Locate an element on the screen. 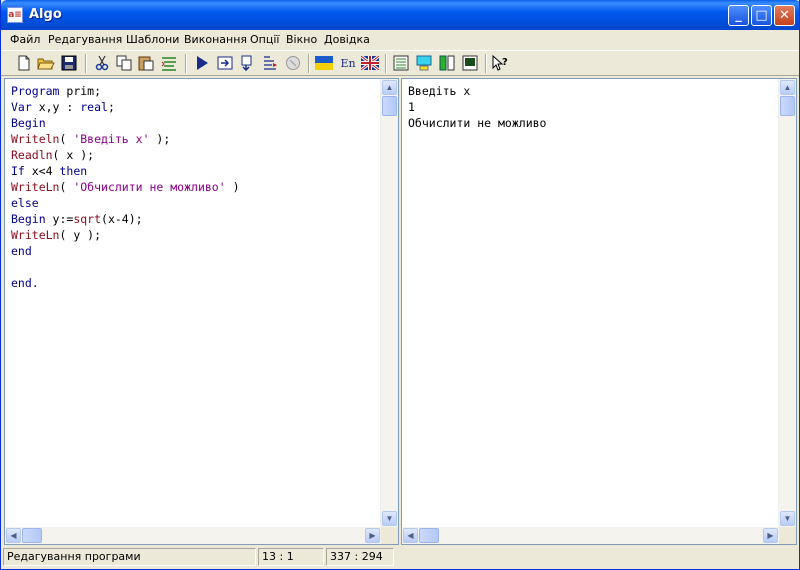 Image resolution: width=800 pixels, height=570 pixels. code-token: WriteLn is located at coordinates (35, 235).